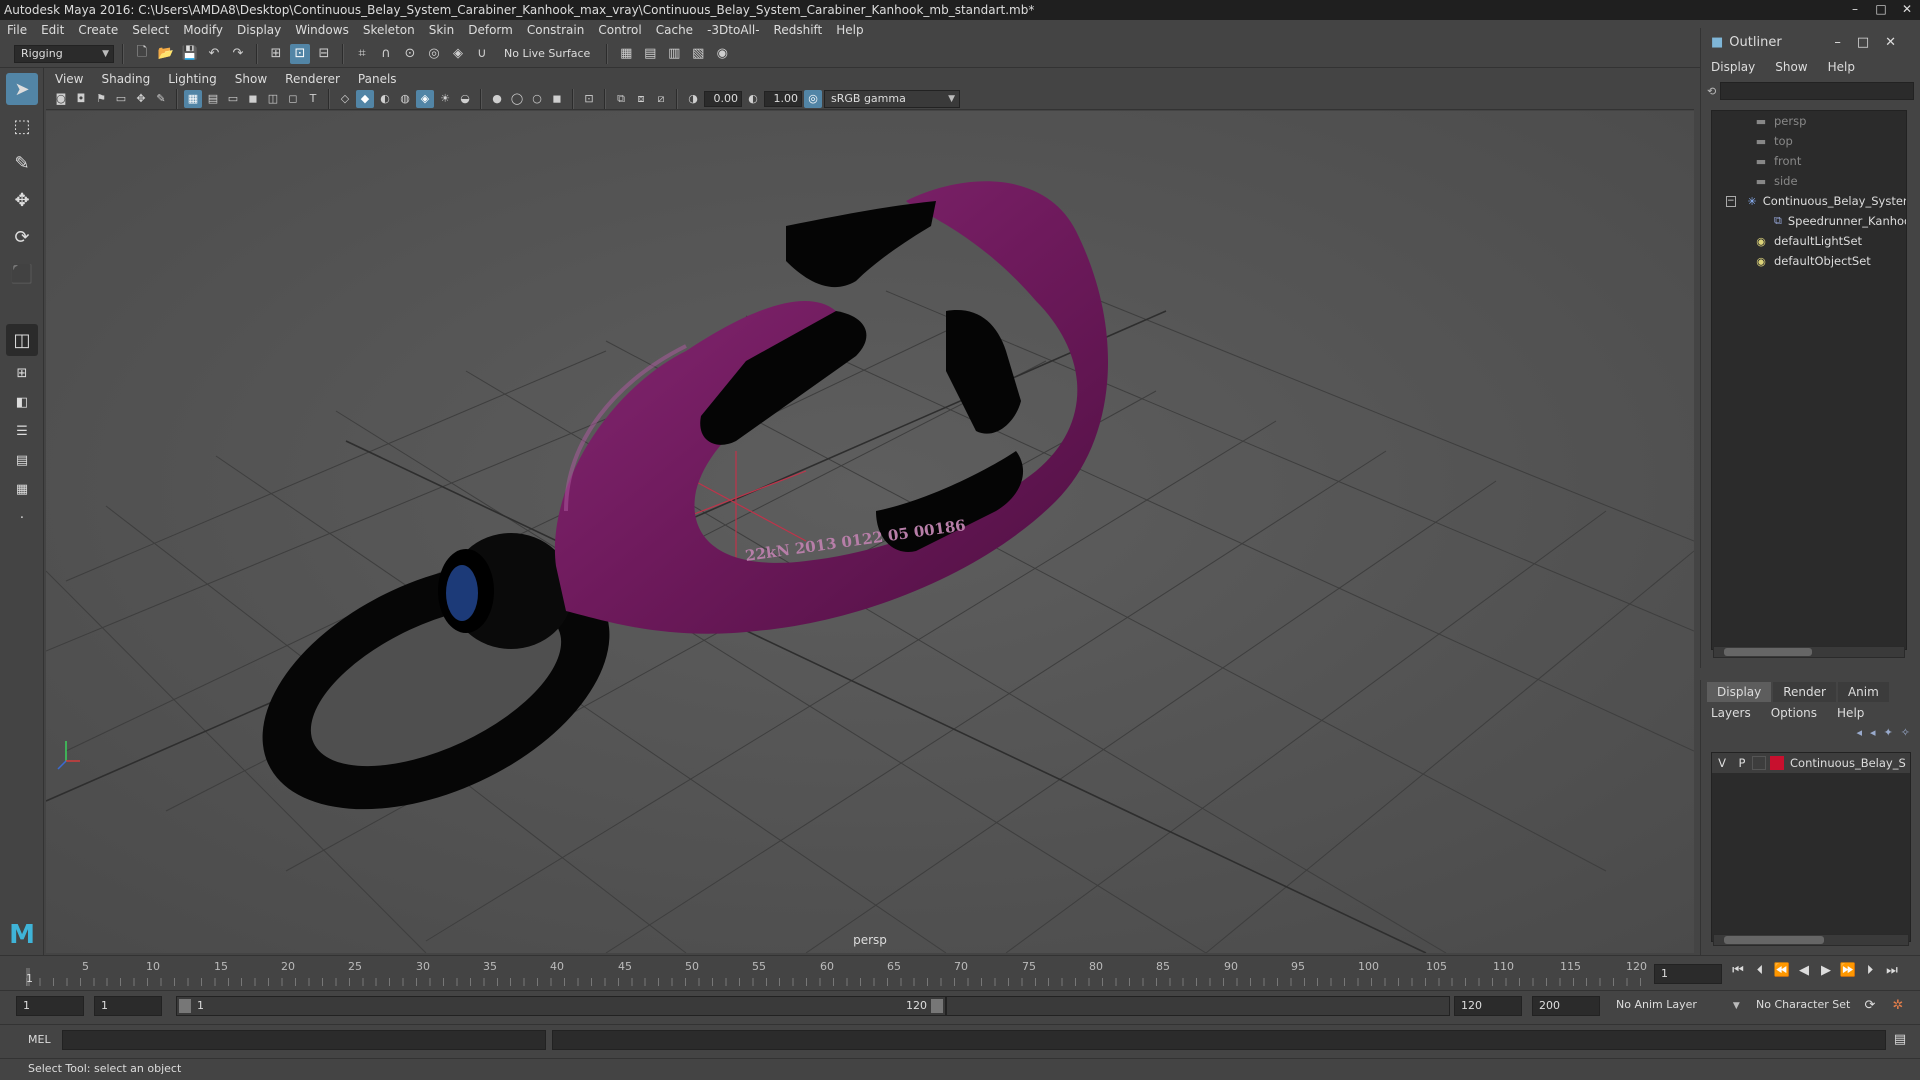  What do you see at coordinates (1804, 970) in the screenshot?
I see `play-backwards-icon: ◀` at bounding box center [1804, 970].